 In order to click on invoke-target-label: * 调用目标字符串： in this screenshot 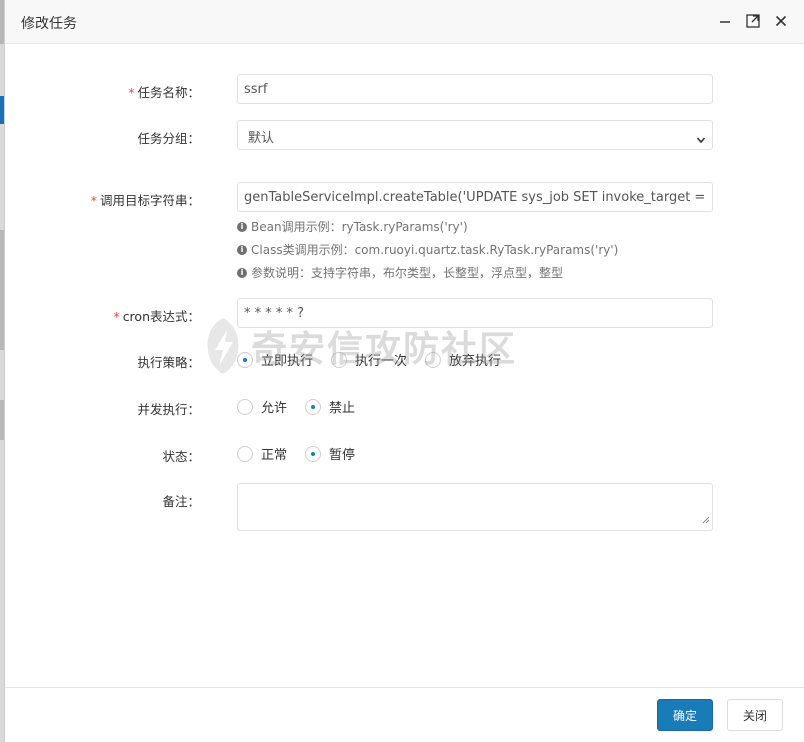, I will do `click(145, 199)`.